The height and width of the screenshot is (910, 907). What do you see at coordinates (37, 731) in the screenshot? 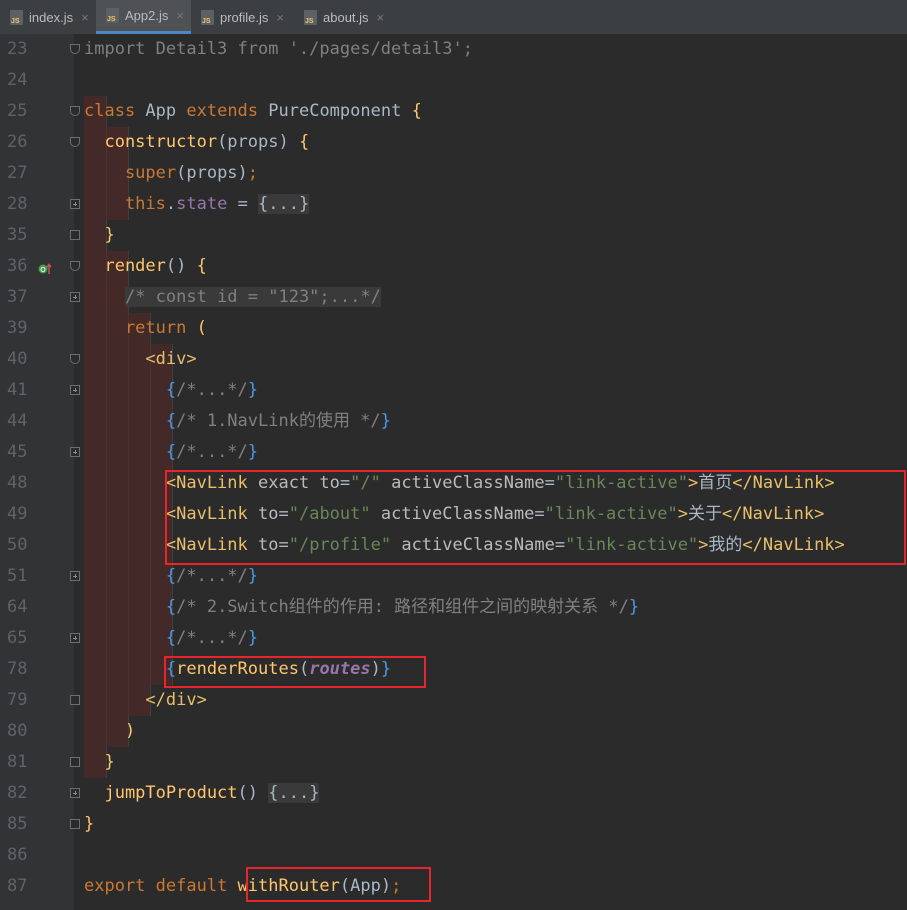
I see `gutter-line: 80` at bounding box center [37, 731].